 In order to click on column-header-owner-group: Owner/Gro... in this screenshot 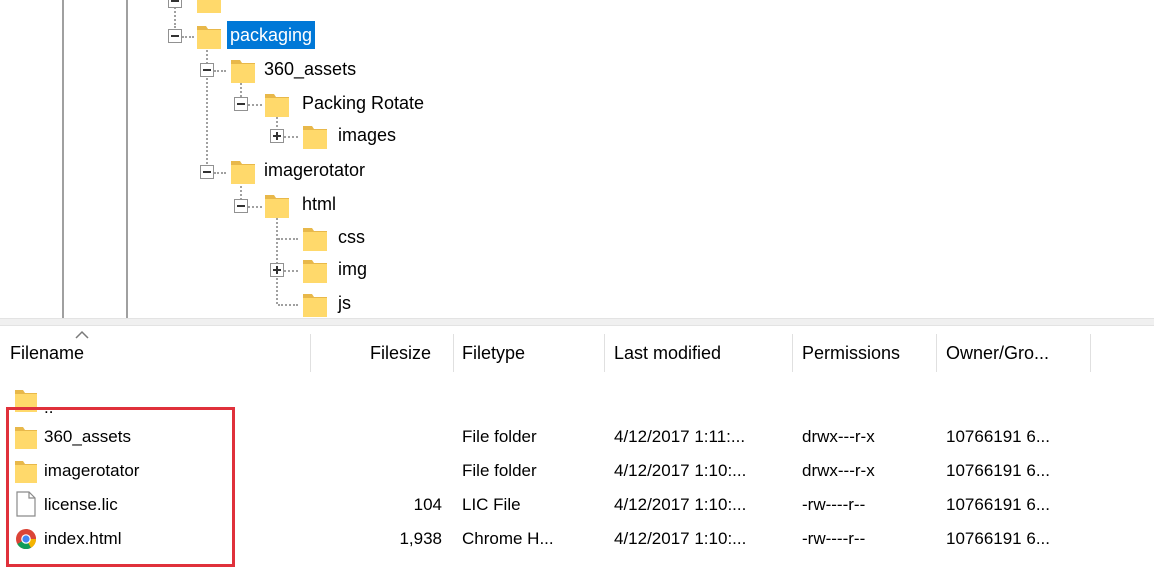, I will do `click(997, 353)`.